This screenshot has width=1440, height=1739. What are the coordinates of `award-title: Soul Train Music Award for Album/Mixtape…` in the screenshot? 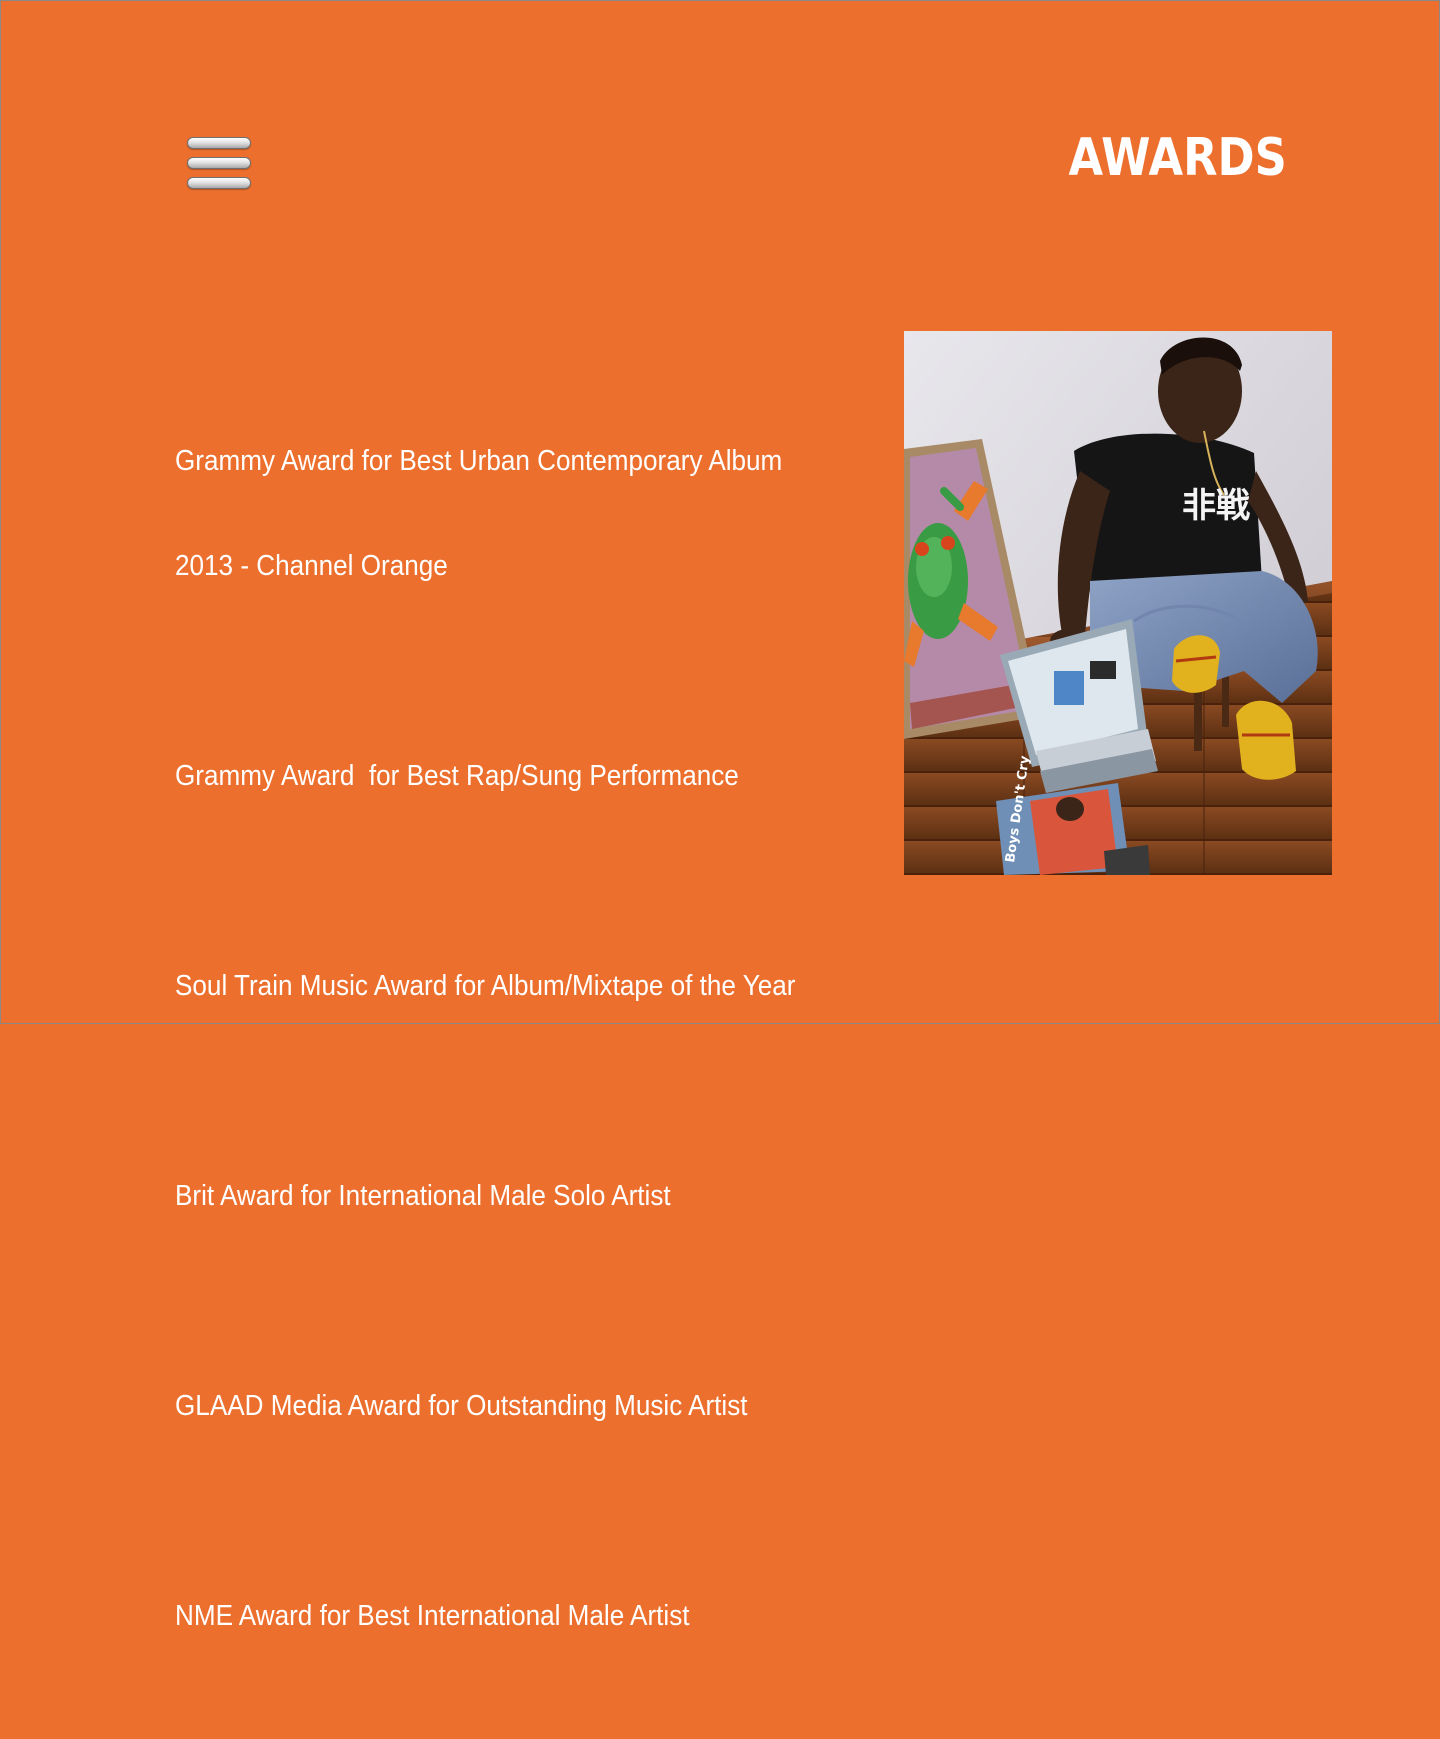 It's located at (485, 986).